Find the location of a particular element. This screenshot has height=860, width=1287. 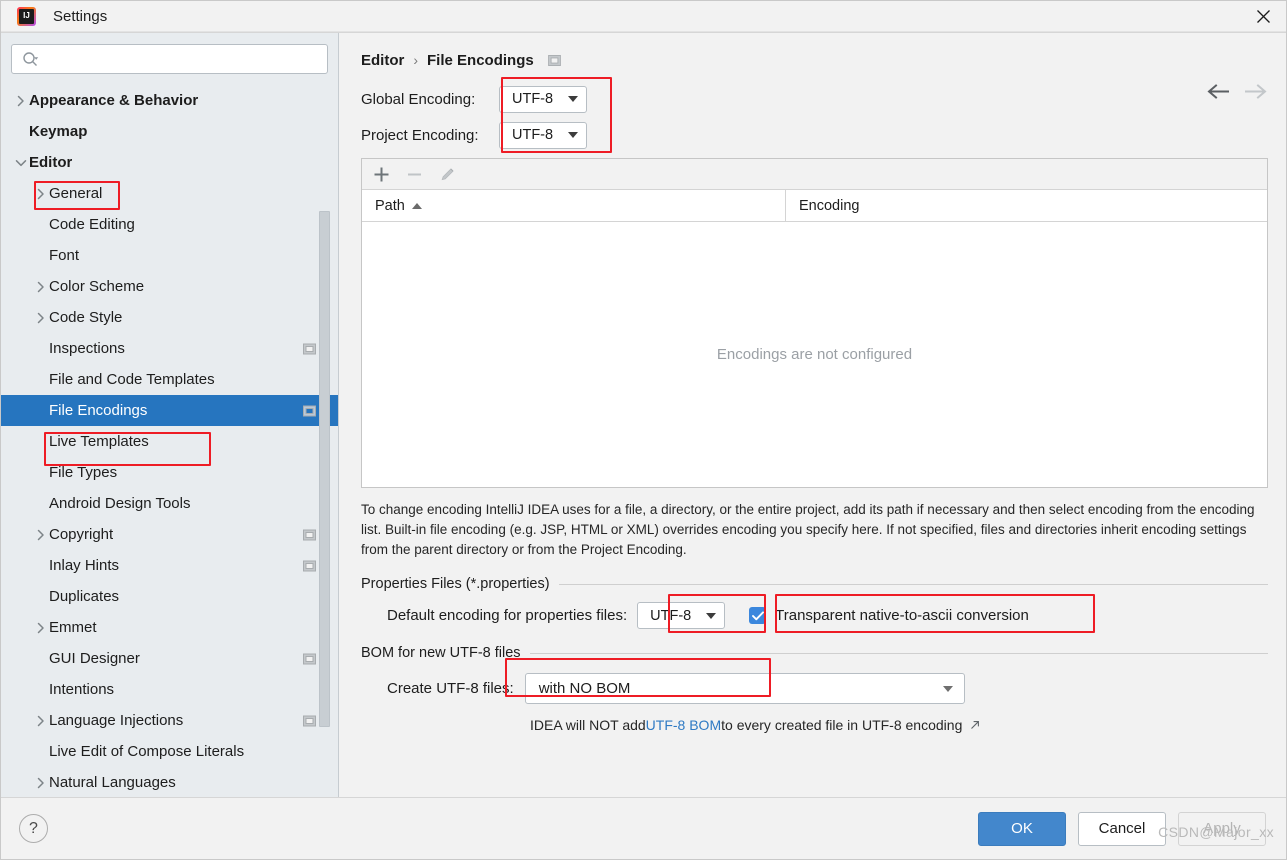

search-input is located at coordinates (179, 59).